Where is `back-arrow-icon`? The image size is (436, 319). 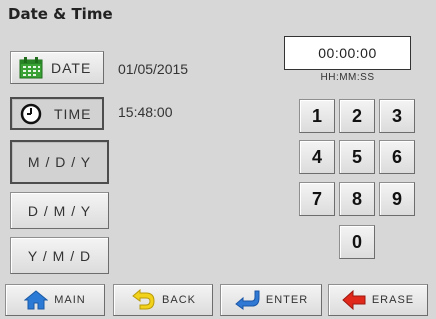
back-arrow-icon is located at coordinates (143, 300).